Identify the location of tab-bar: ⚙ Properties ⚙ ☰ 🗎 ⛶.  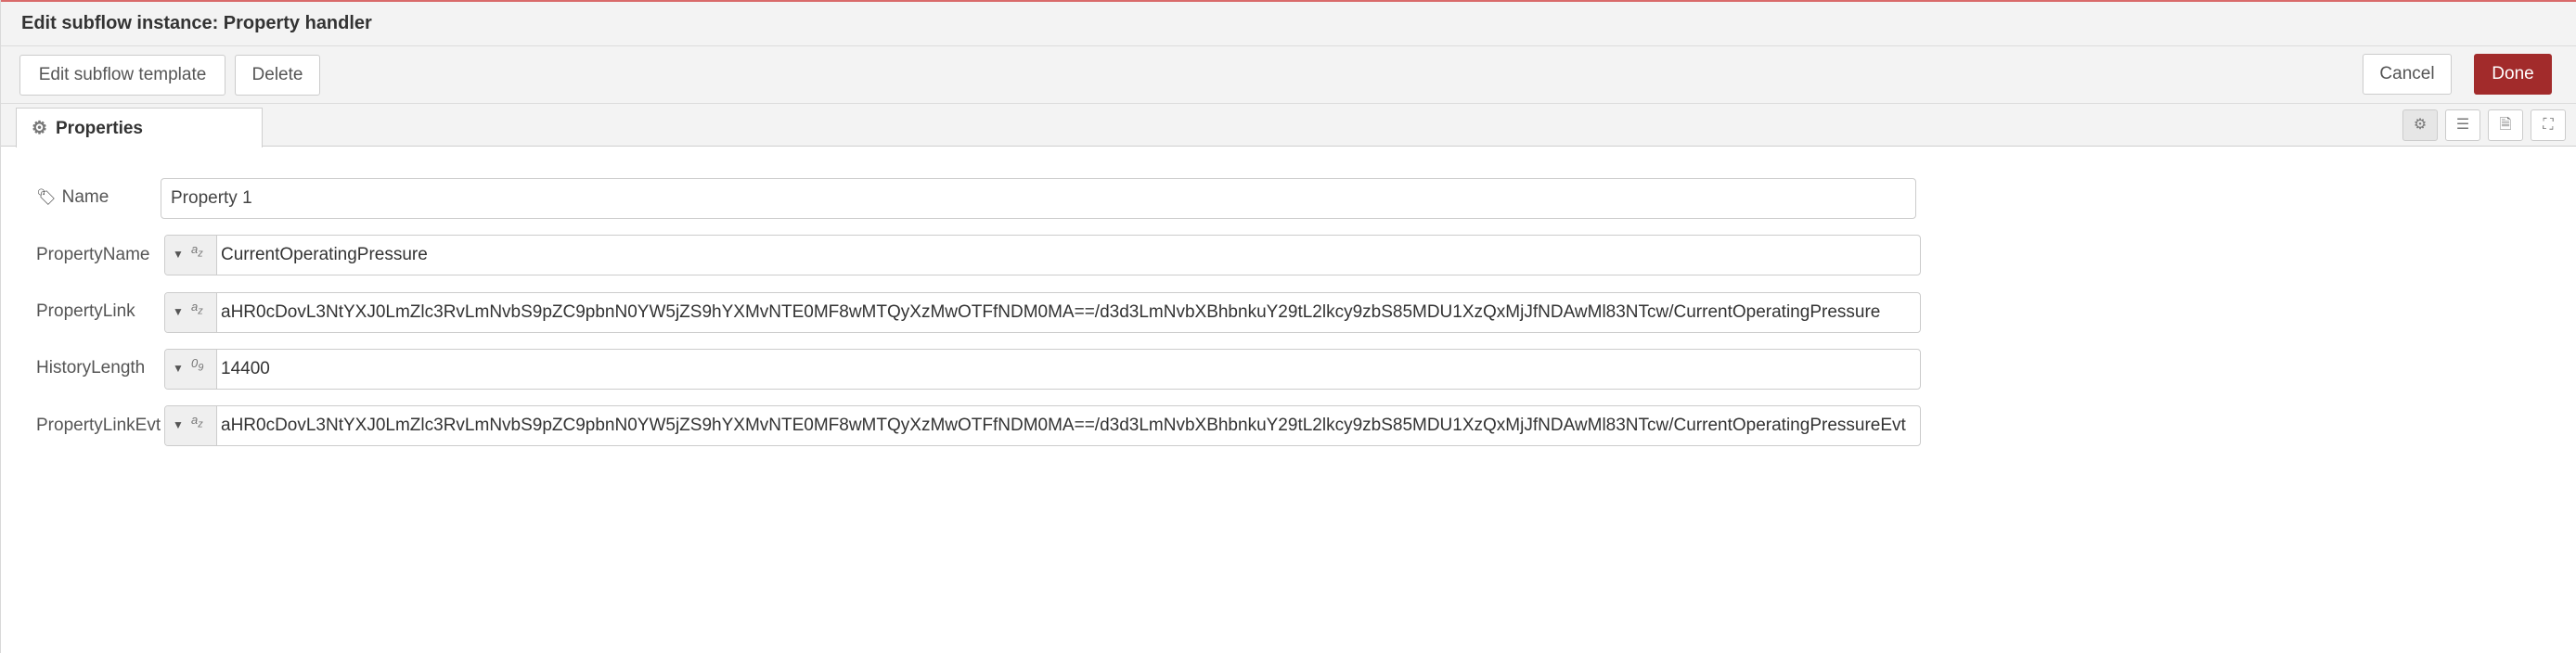
(1288, 126).